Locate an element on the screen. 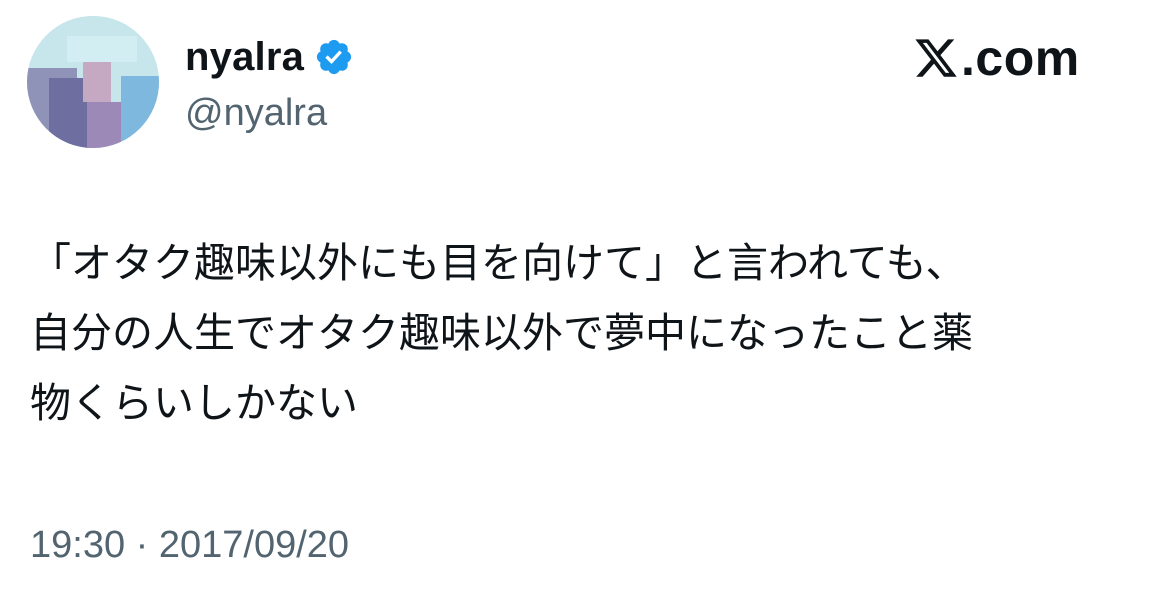 This screenshot has height=603, width=1170. verified-badge-icon is located at coordinates (334, 57).